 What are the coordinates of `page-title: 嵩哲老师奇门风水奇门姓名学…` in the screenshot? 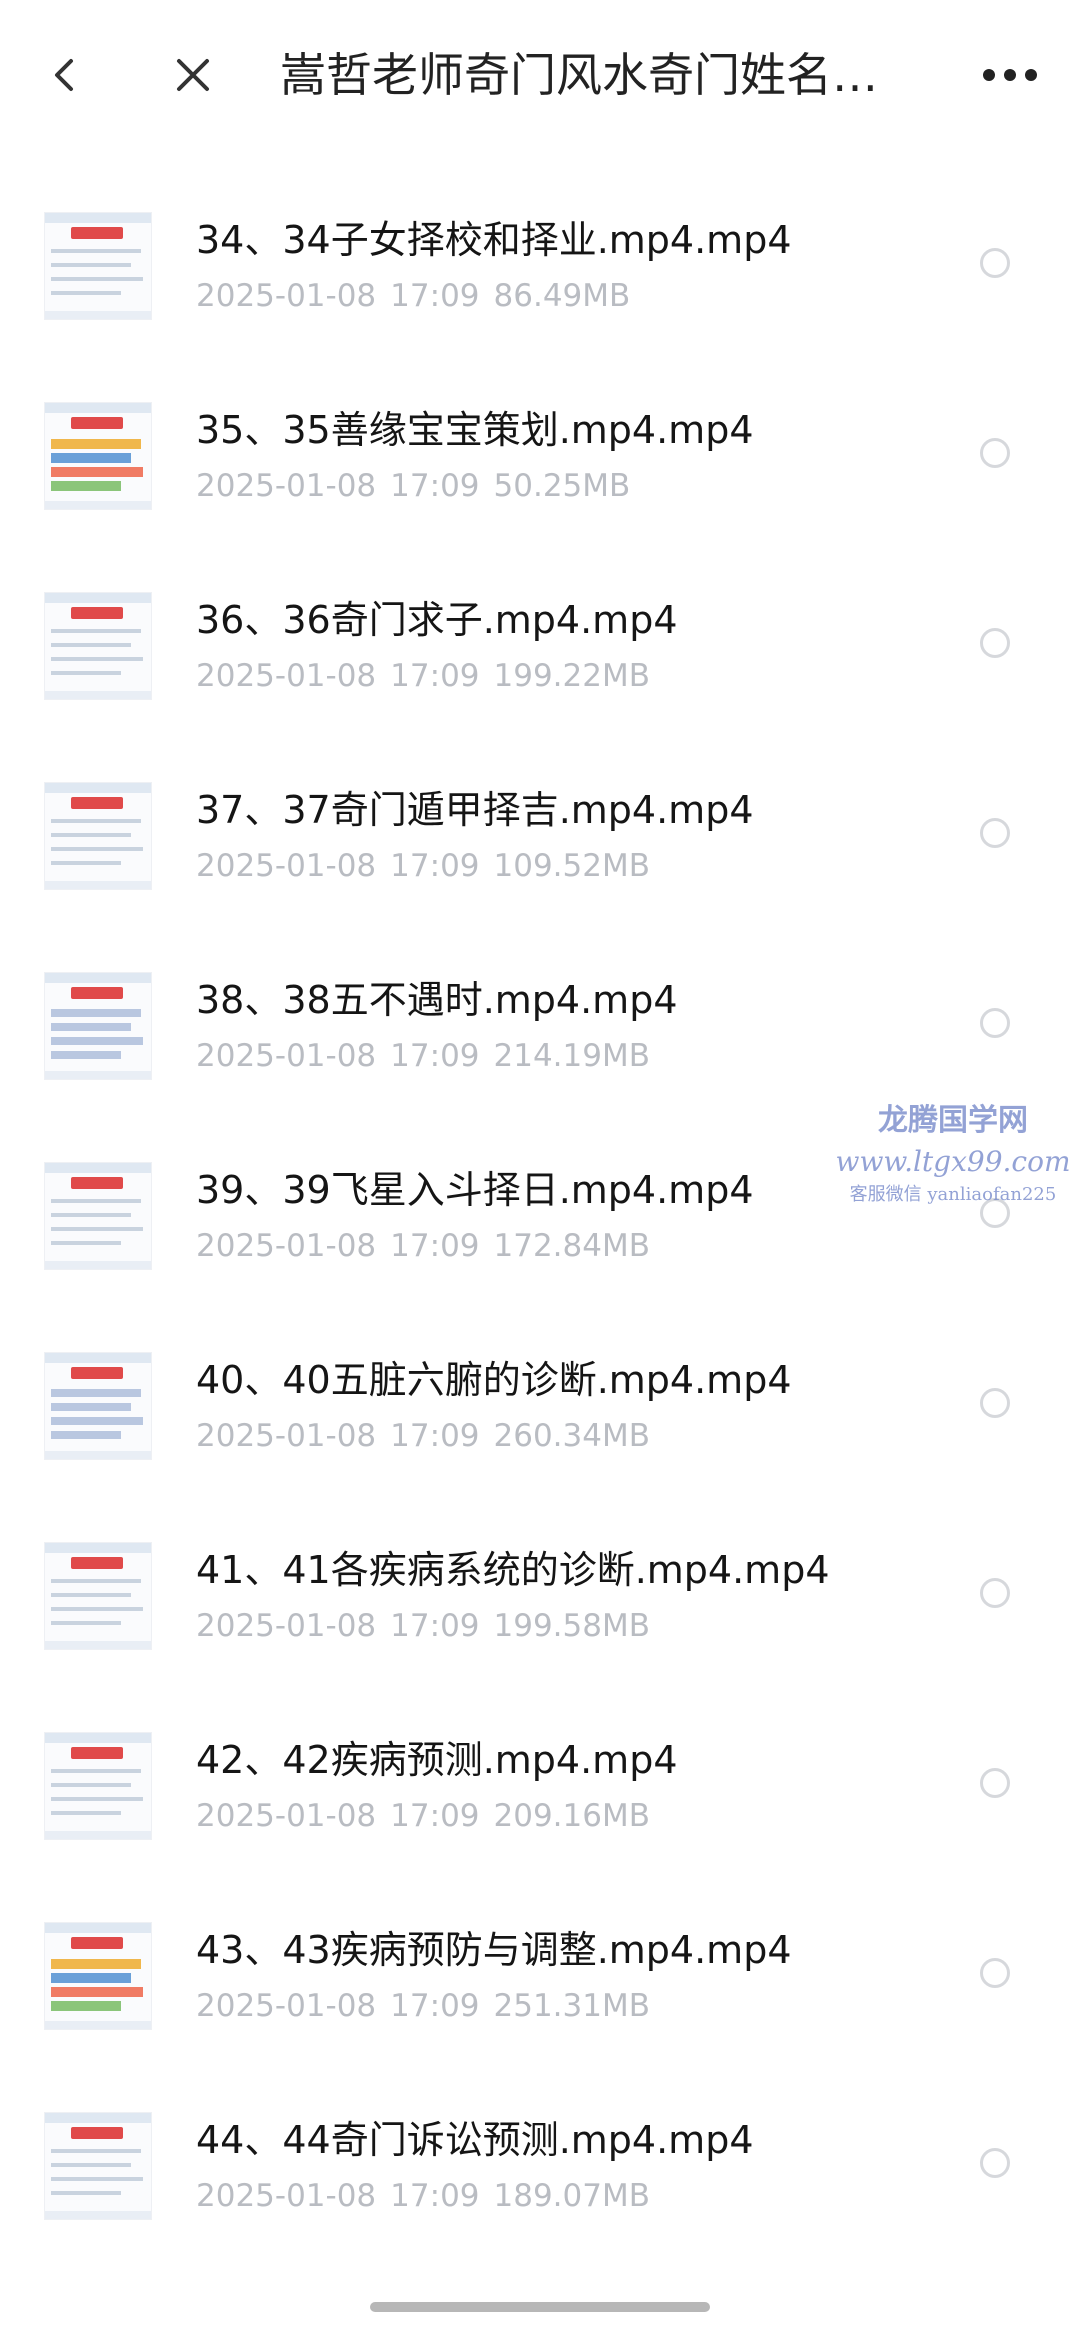 It's located at (595, 75).